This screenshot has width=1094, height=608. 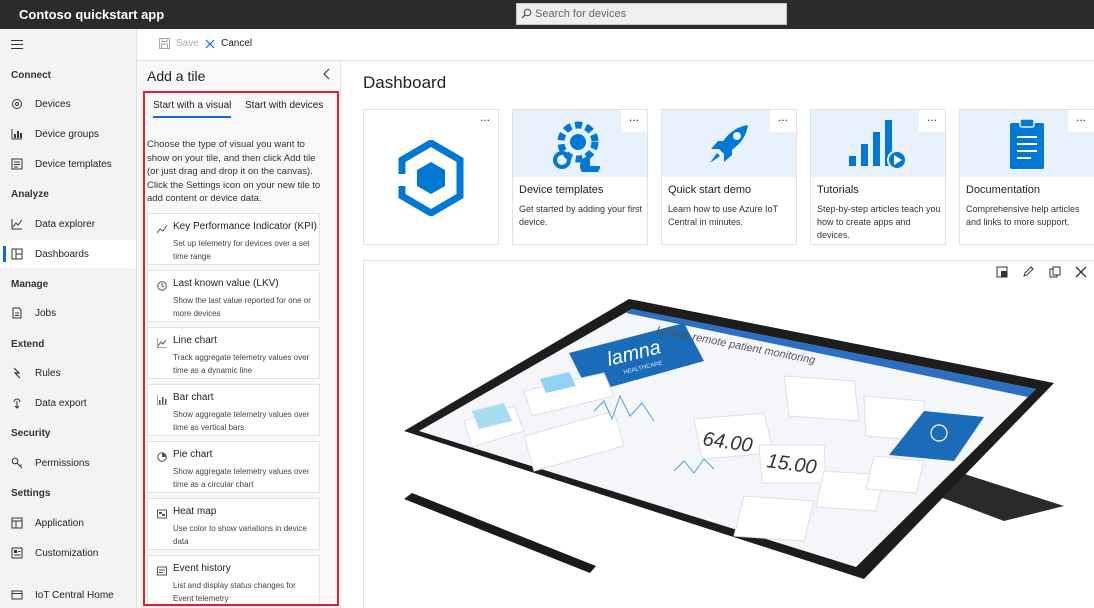 I want to click on nav-section-connect: Connect, so click(x=31, y=75).